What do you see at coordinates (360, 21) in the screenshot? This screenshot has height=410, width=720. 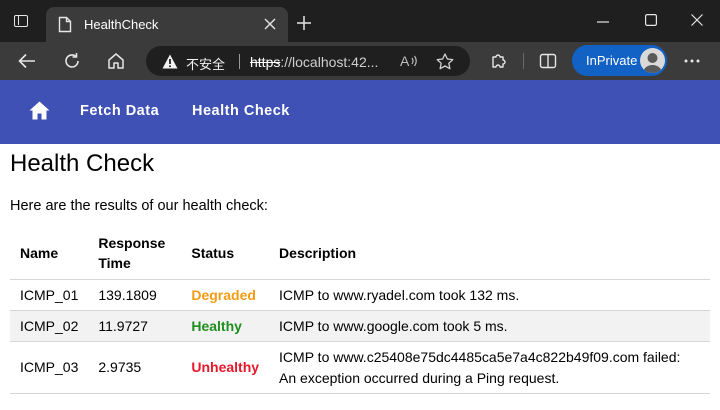 I see `browser-titlebar: HealthCheck` at bounding box center [360, 21].